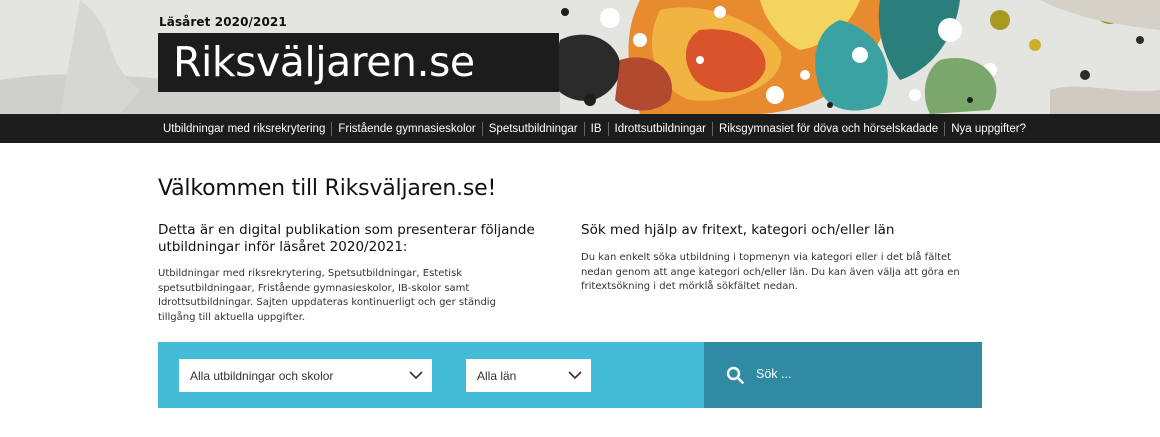  I want to click on county-select-value: Alla län, so click(497, 375).